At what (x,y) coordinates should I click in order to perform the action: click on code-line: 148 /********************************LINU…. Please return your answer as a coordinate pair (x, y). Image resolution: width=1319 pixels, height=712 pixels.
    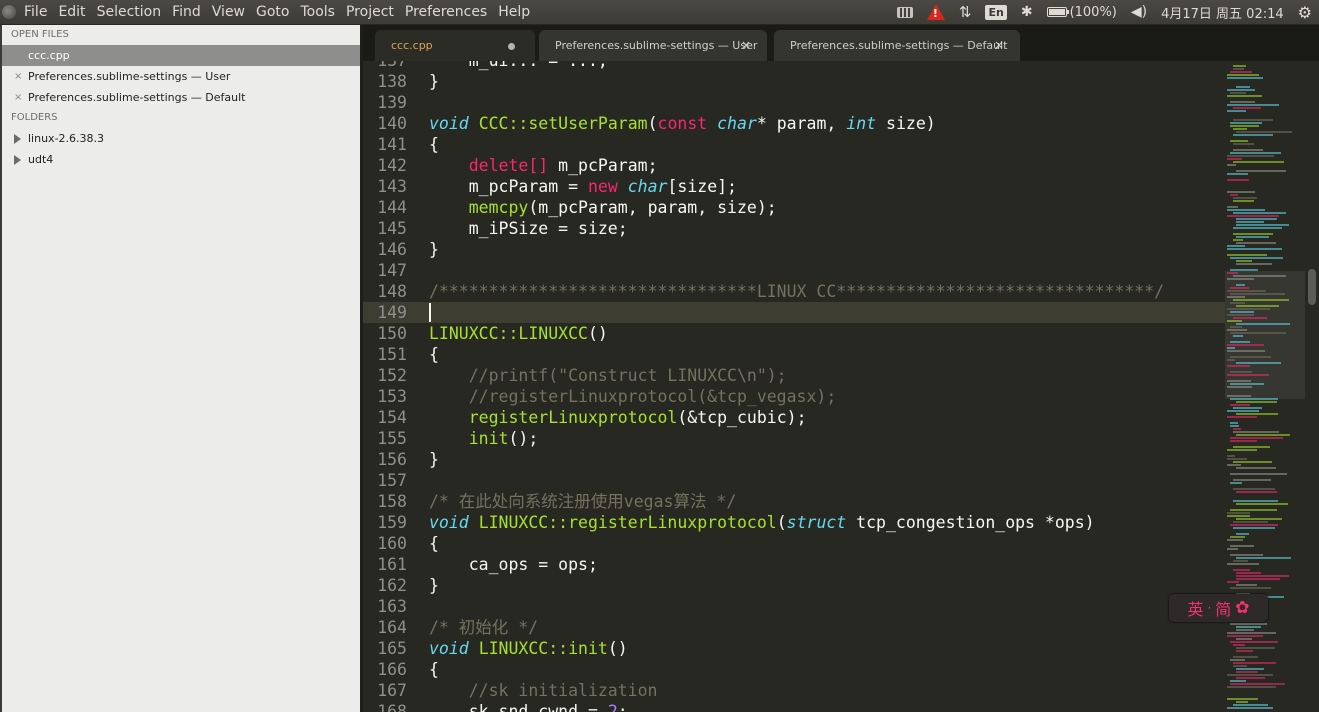
    Looking at the image, I should click on (794, 291).